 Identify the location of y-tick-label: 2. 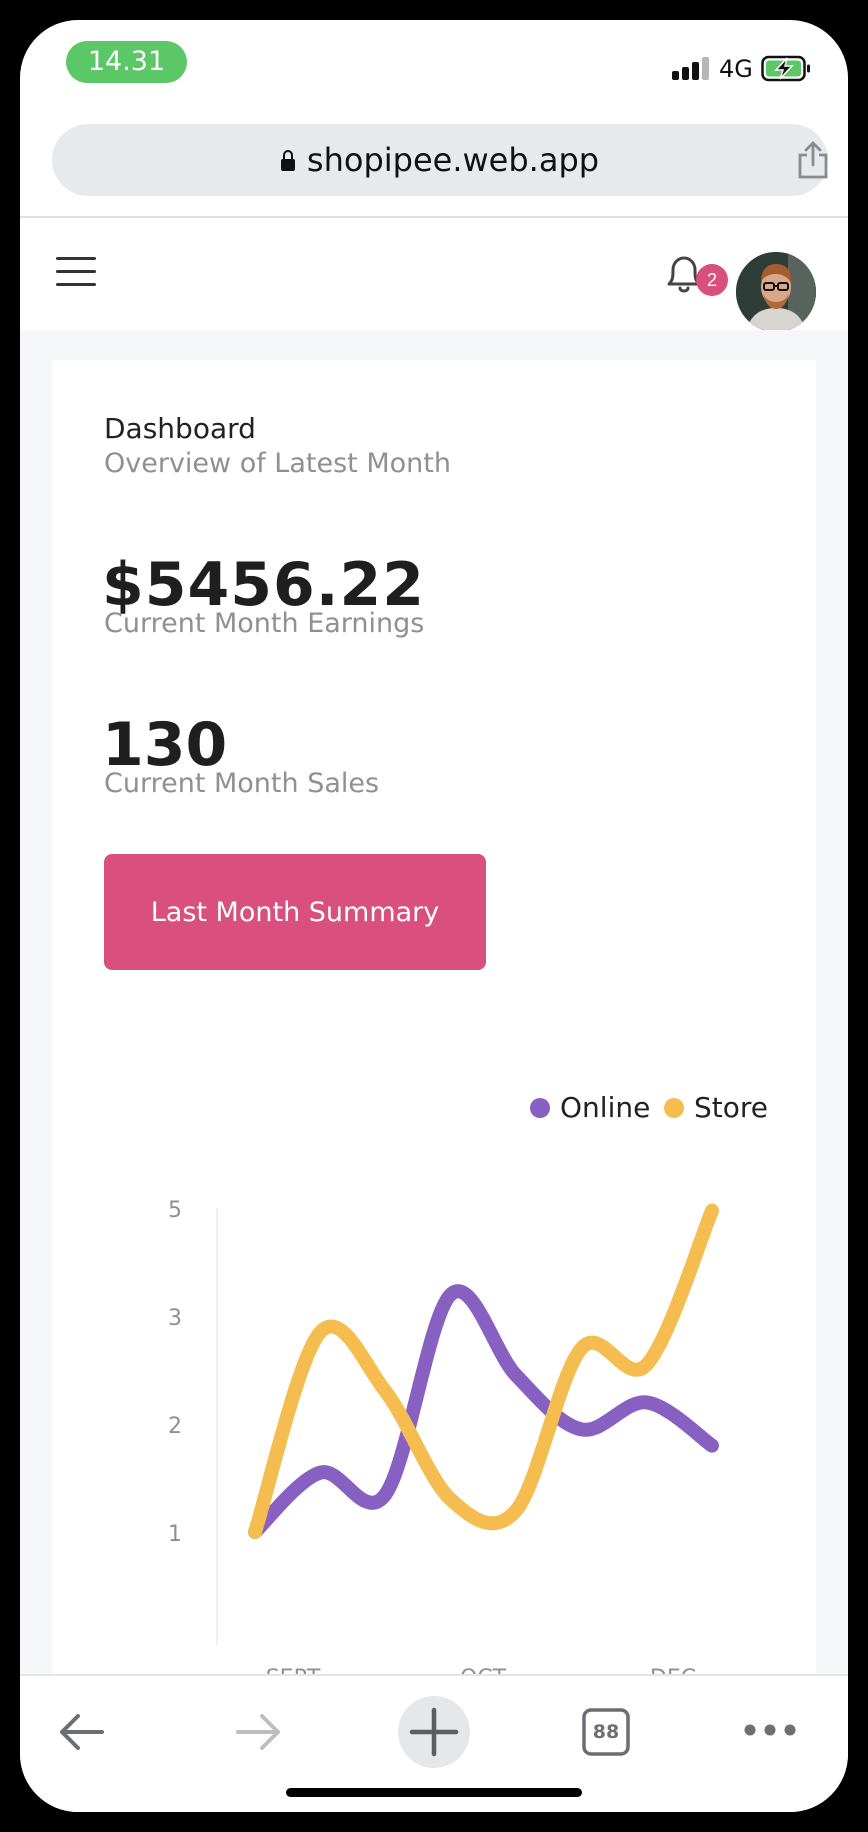
(175, 1426).